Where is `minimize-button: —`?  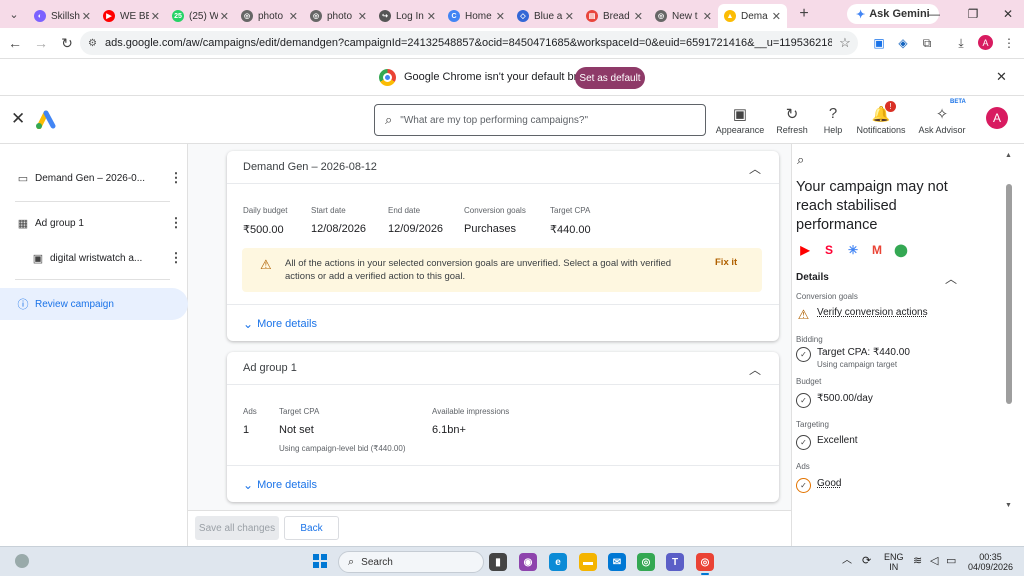 minimize-button: — is located at coordinates (934, 14).